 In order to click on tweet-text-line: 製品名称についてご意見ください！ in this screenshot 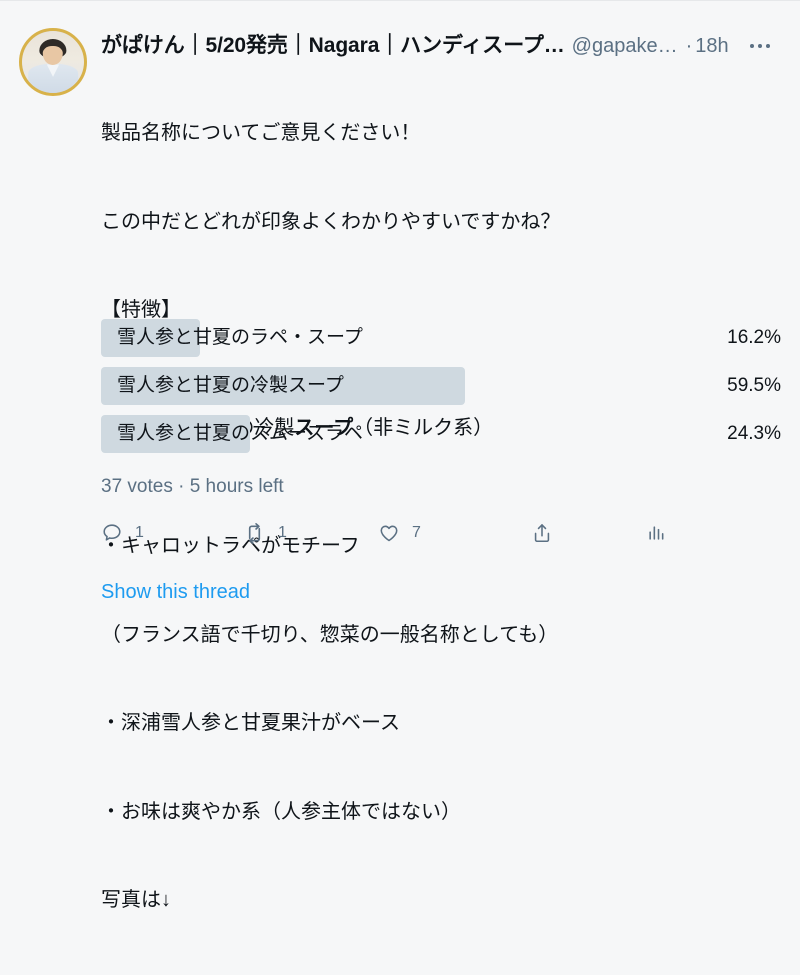, I will do `click(261, 133)`.